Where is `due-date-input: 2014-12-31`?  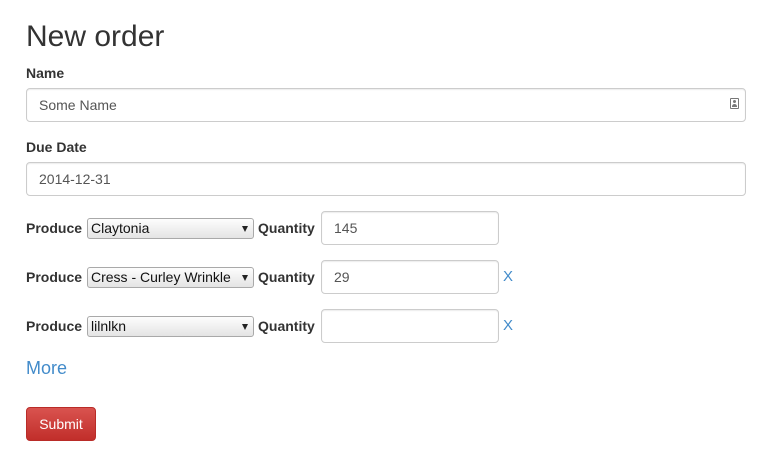
due-date-input: 2014-12-31 is located at coordinates (386, 179).